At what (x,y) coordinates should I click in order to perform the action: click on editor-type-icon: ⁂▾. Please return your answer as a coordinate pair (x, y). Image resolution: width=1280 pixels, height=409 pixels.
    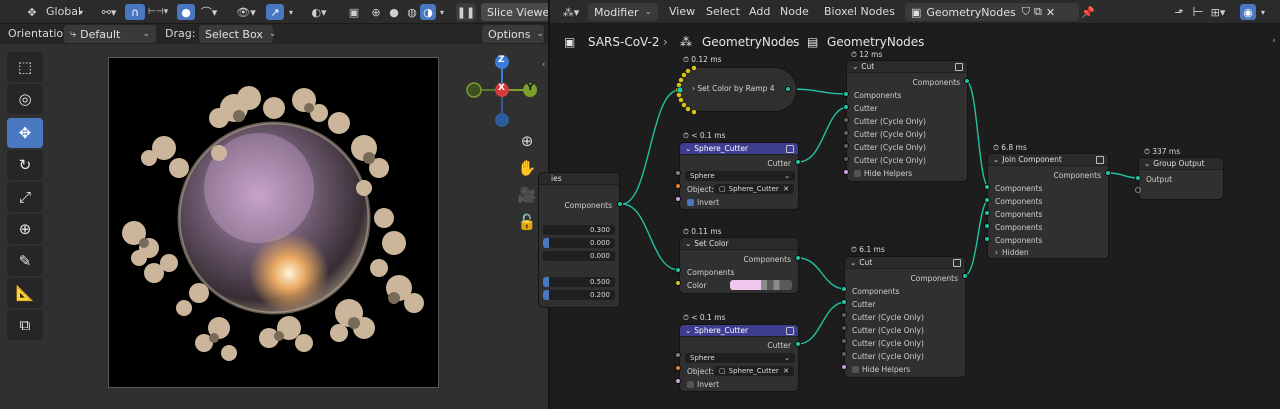
    Looking at the image, I should click on (571, 12).